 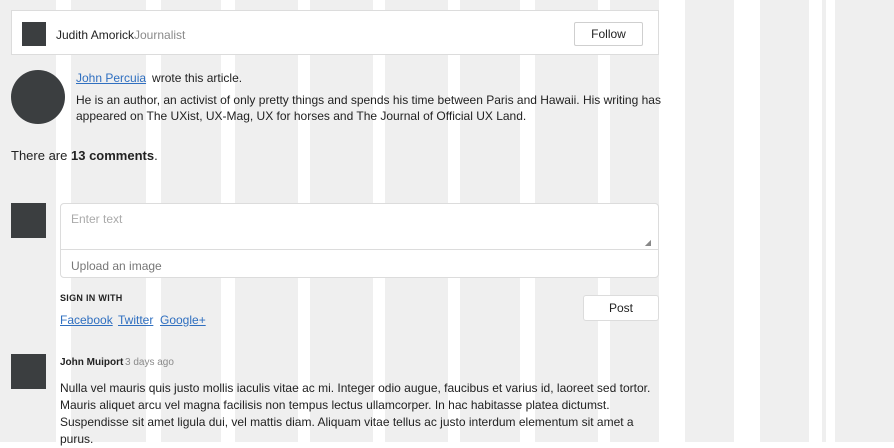 What do you see at coordinates (156, 155) in the screenshot?
I see `comments-summary-suffix: .` at bounding box center [156, 155].